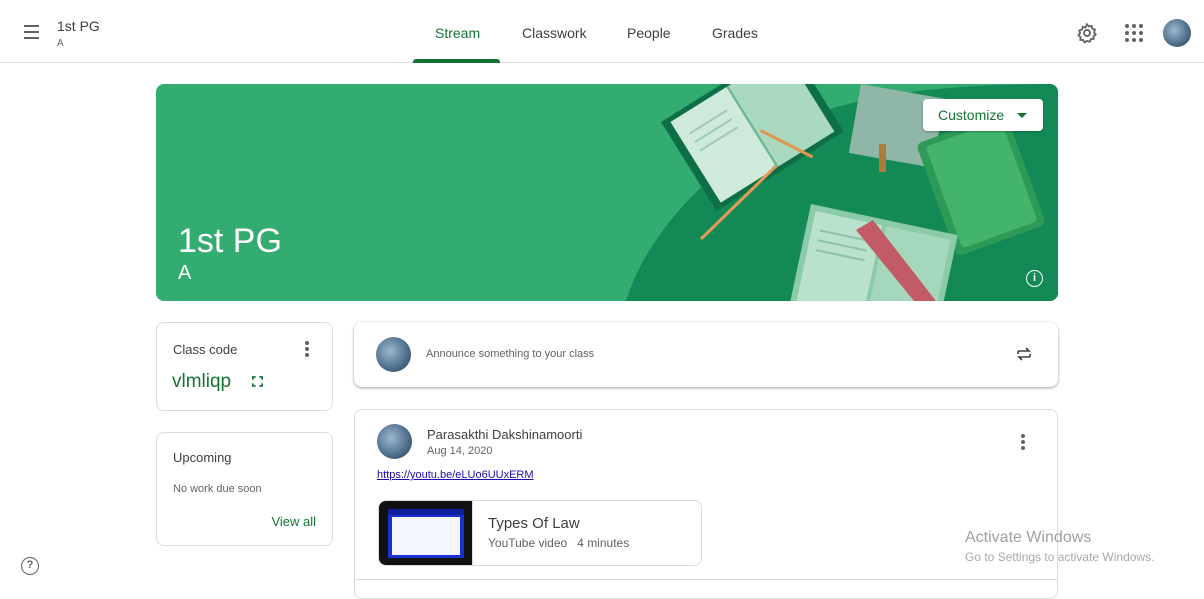  Describe the element at coordinates (32, 32) in the screenshot. I see `menu-icon` at that location.